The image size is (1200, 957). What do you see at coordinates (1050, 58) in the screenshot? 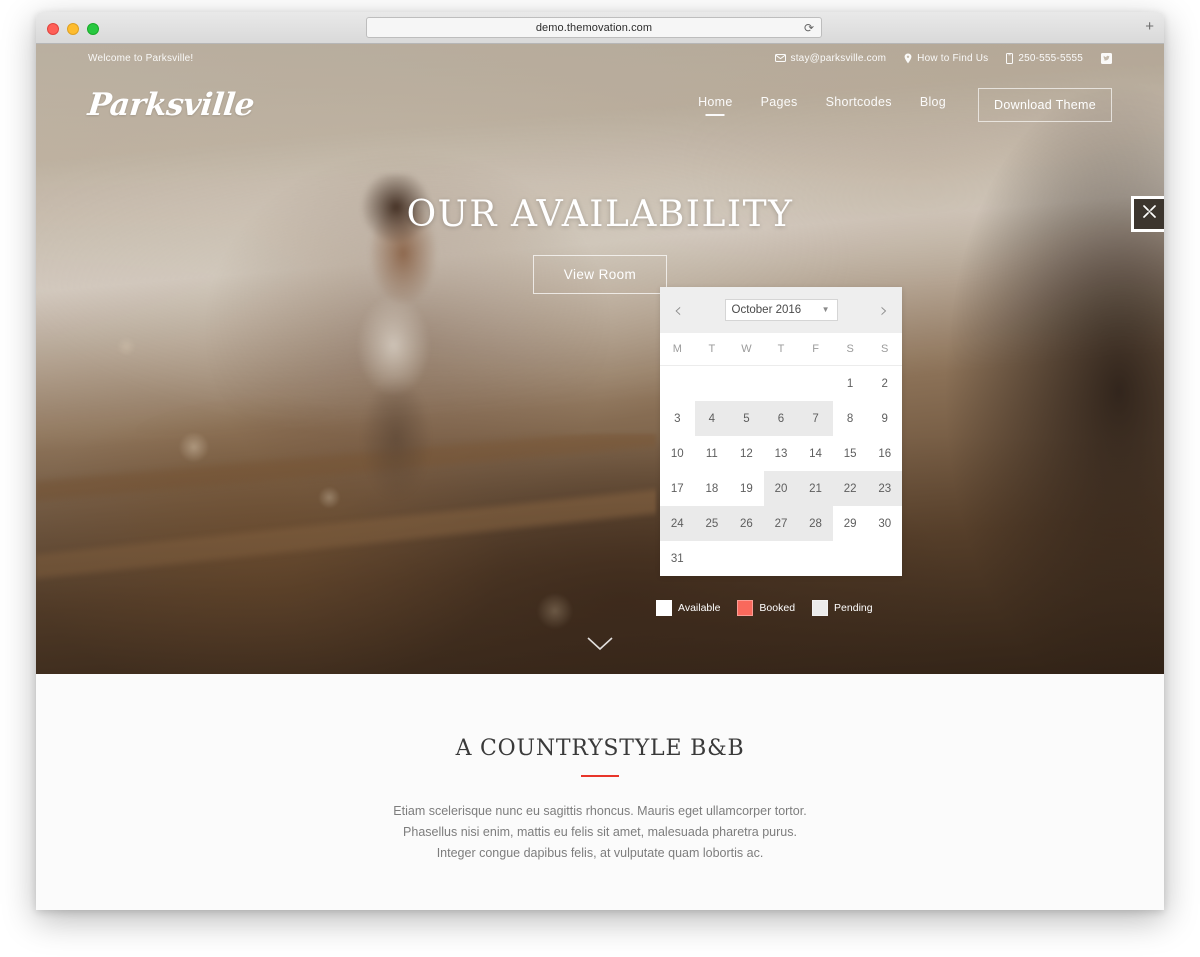
I see `phone-text: 250-555-5555` at bounding box center [1050, 58].